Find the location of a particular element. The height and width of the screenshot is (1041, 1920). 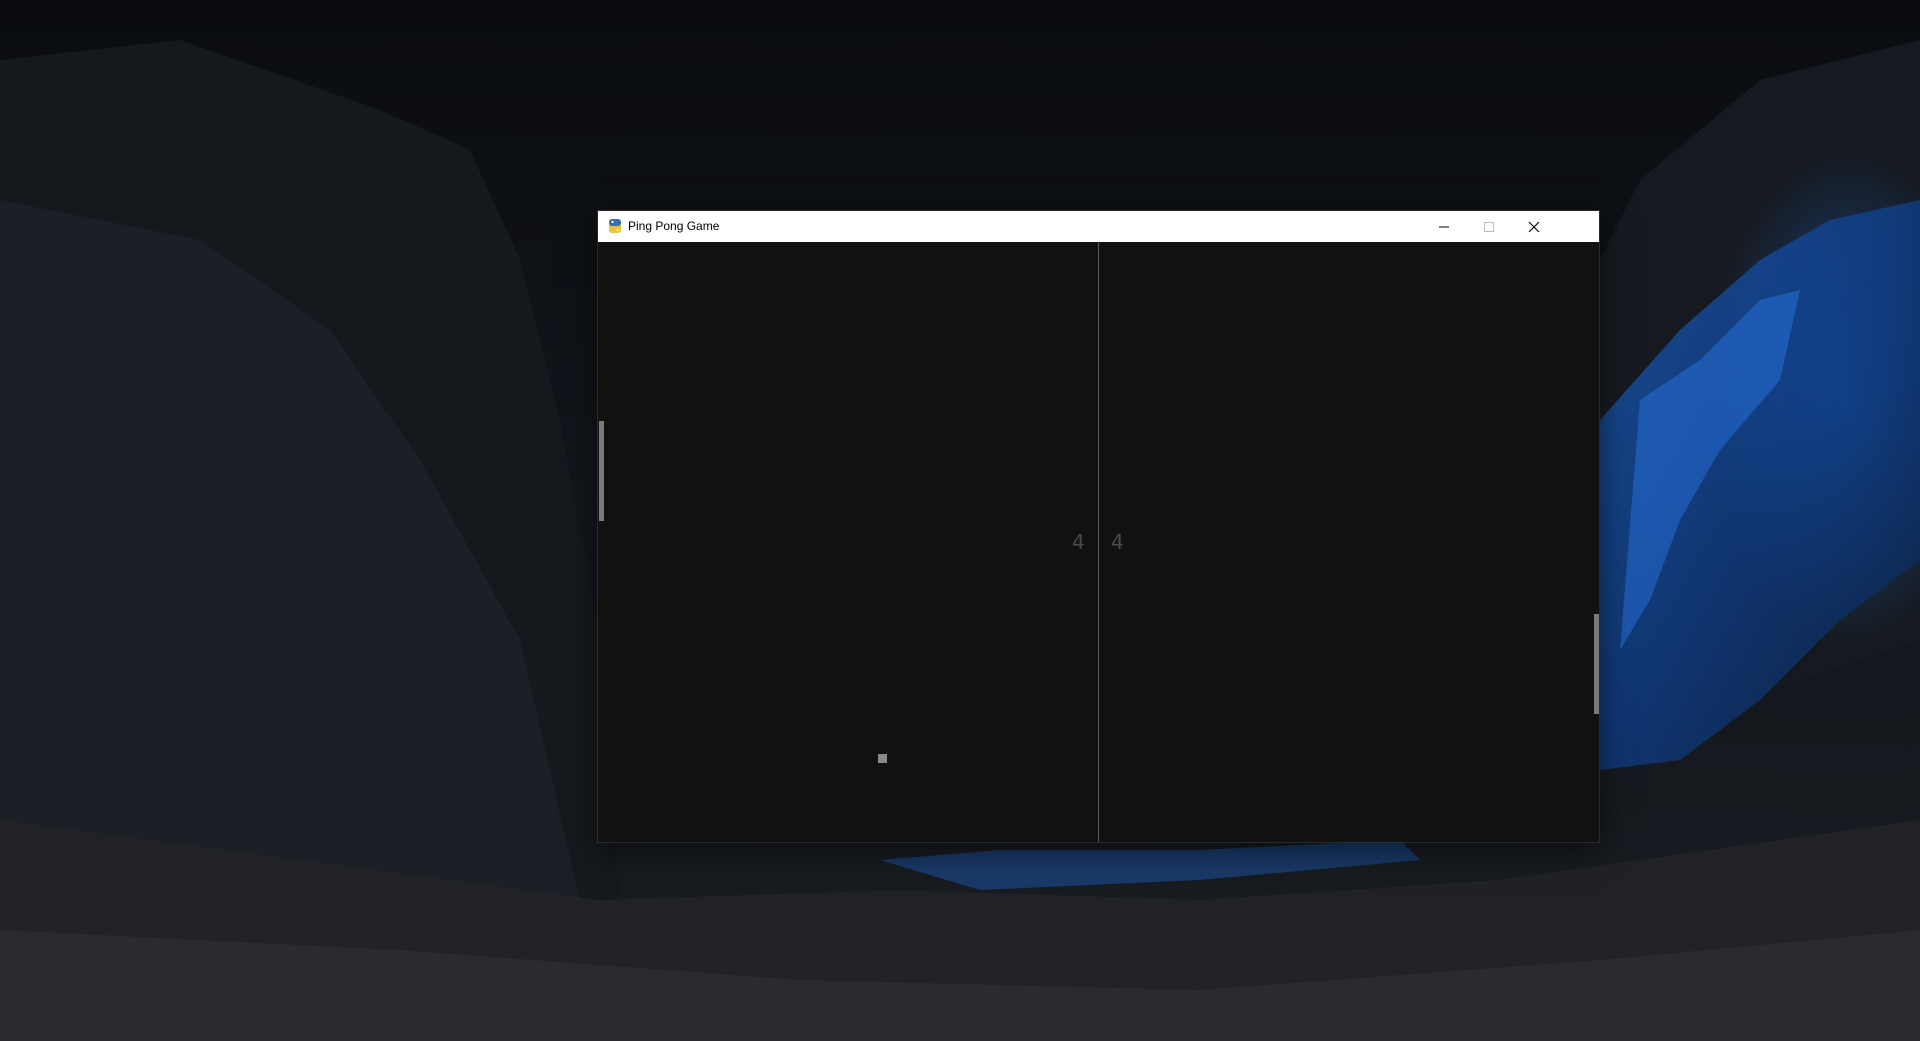

maximize-icon is located at coordinates (1489, 227).